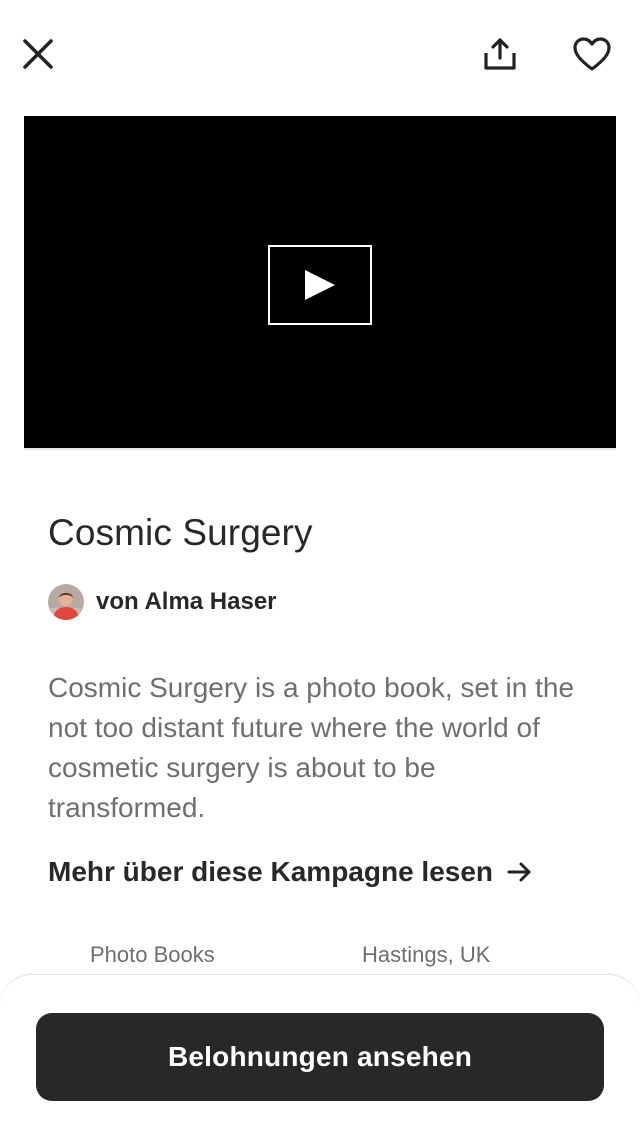  I want to click on bottom-action-bar: Belohnungen ansehen, so click(320, 1055).